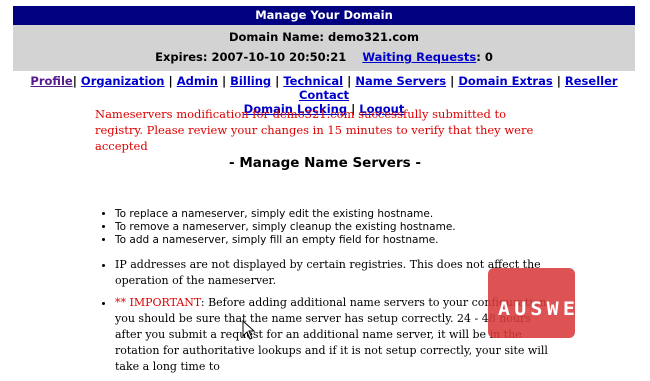 The height and width of the screenshot is (381, 650). What do you see at coordinates (123, 81) in the screenshot?
I see `nav-organization-link: Organization` at bounding box center [123, 81].